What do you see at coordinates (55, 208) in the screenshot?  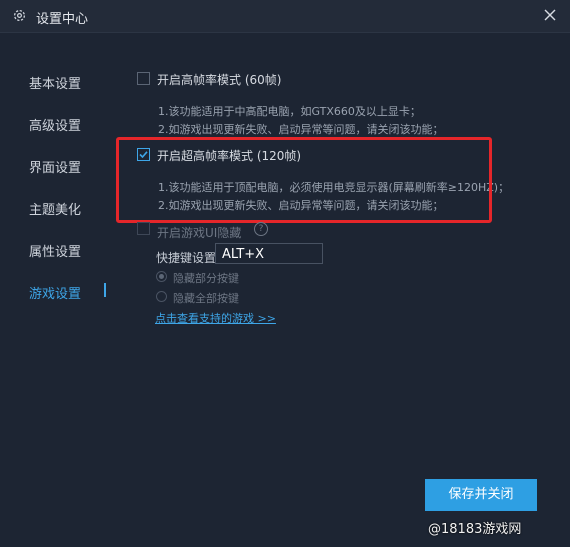 I see `sidebar-item-theme: 主题美化` at bounding box center [55, 208].